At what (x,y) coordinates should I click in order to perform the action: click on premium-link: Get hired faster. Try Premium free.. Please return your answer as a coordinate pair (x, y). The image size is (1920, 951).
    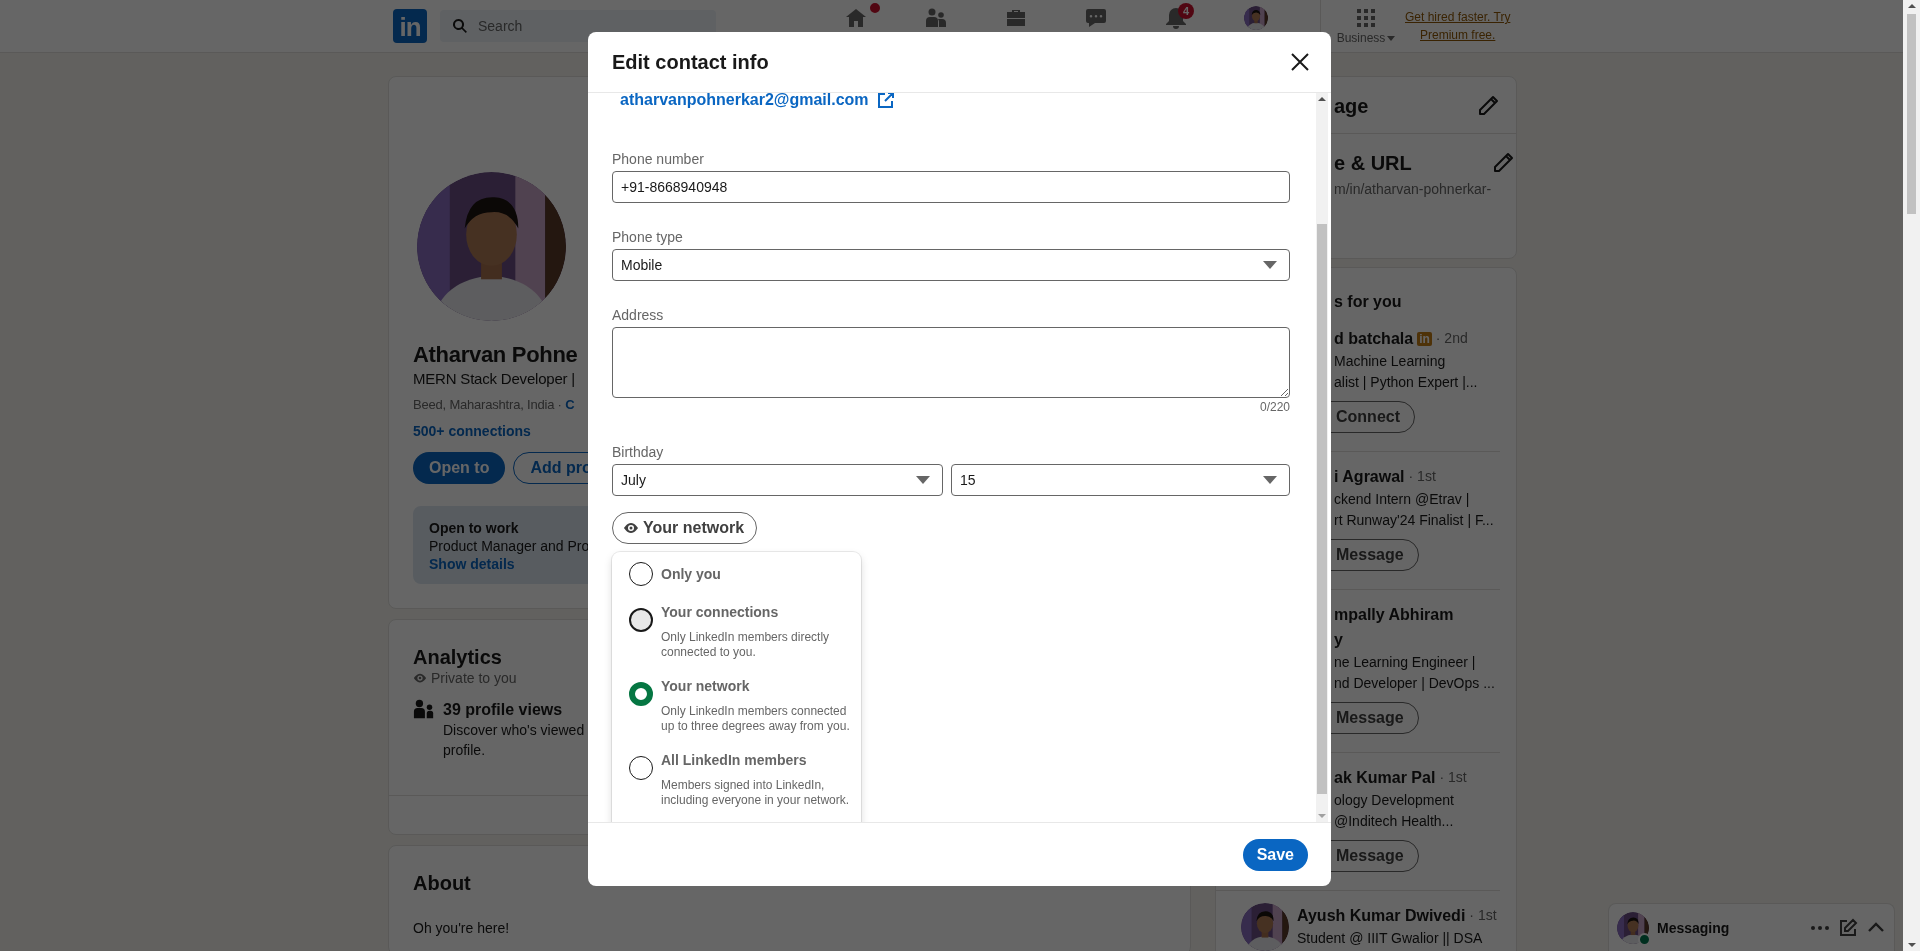
    Looking at the image, I should click on (1458, 26).